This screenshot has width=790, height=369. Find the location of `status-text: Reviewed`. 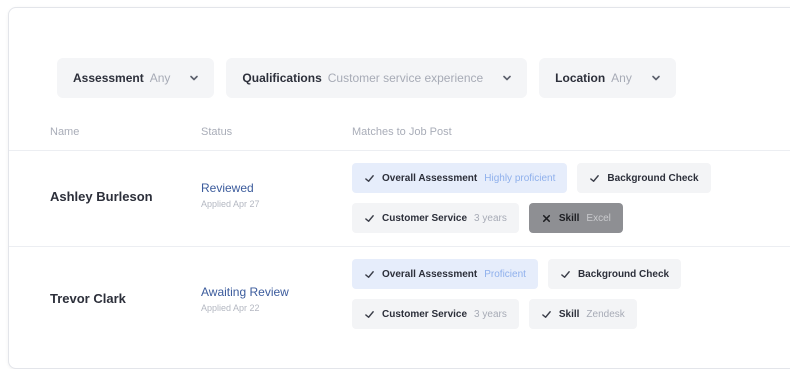

status-text: Reviewed is located at coordinates (227, 188).